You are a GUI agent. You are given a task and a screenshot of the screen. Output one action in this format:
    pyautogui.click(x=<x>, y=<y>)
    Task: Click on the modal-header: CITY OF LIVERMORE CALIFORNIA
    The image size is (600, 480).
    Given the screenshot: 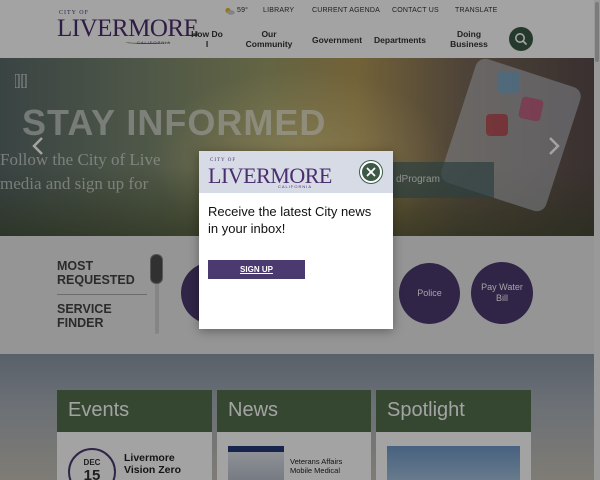 What is the action you would take?
    pyautogui.click(x=296, y=172)
    